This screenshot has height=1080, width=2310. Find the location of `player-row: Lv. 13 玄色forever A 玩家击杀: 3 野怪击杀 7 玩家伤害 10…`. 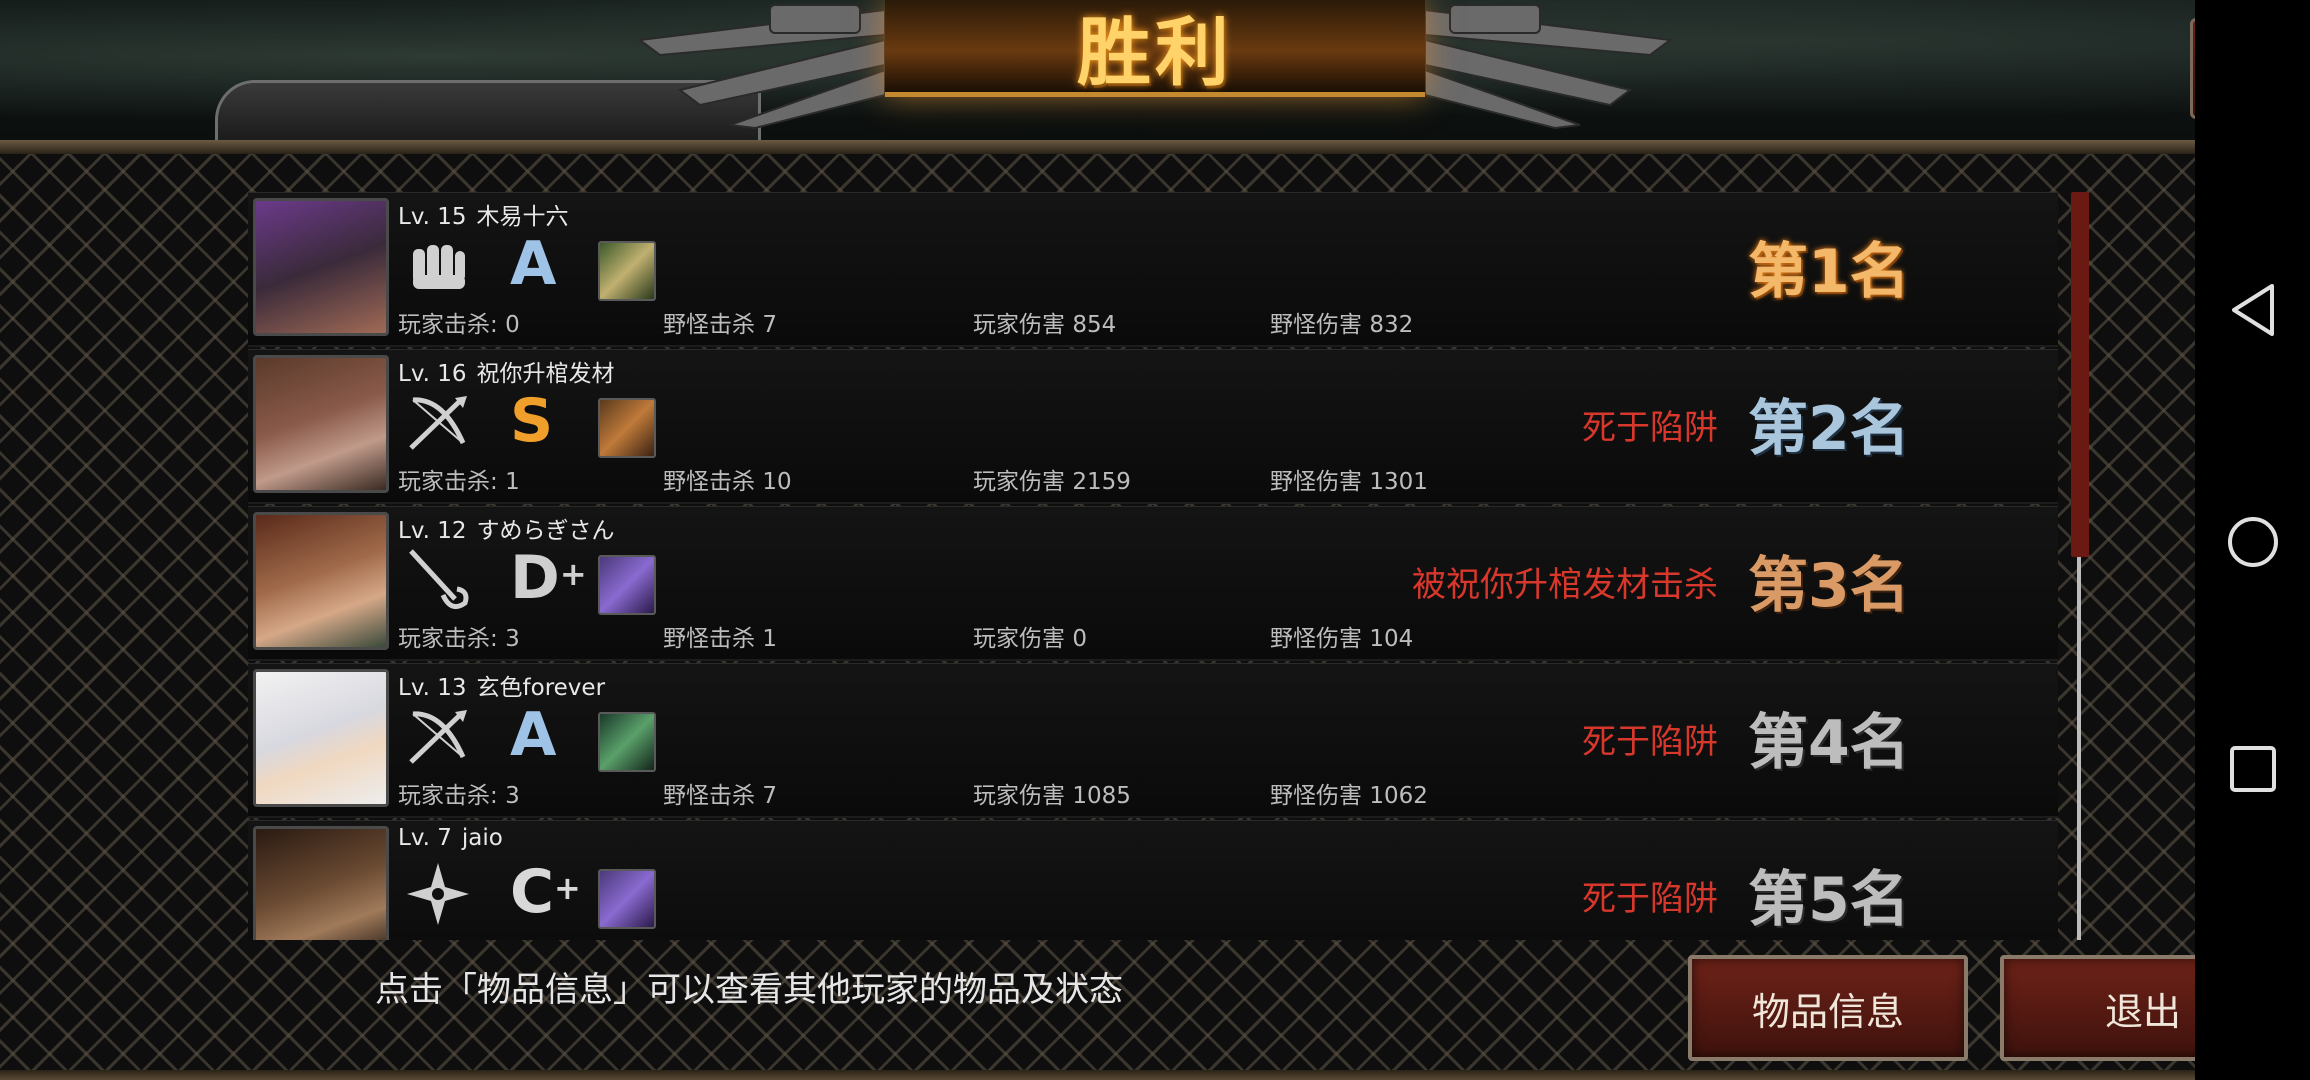

player-row: Lv. 13 玄色forever A 玩家击杀: 3 野怪击杀 7 玩家伤害 10… is located at coordinates (1153, 740).